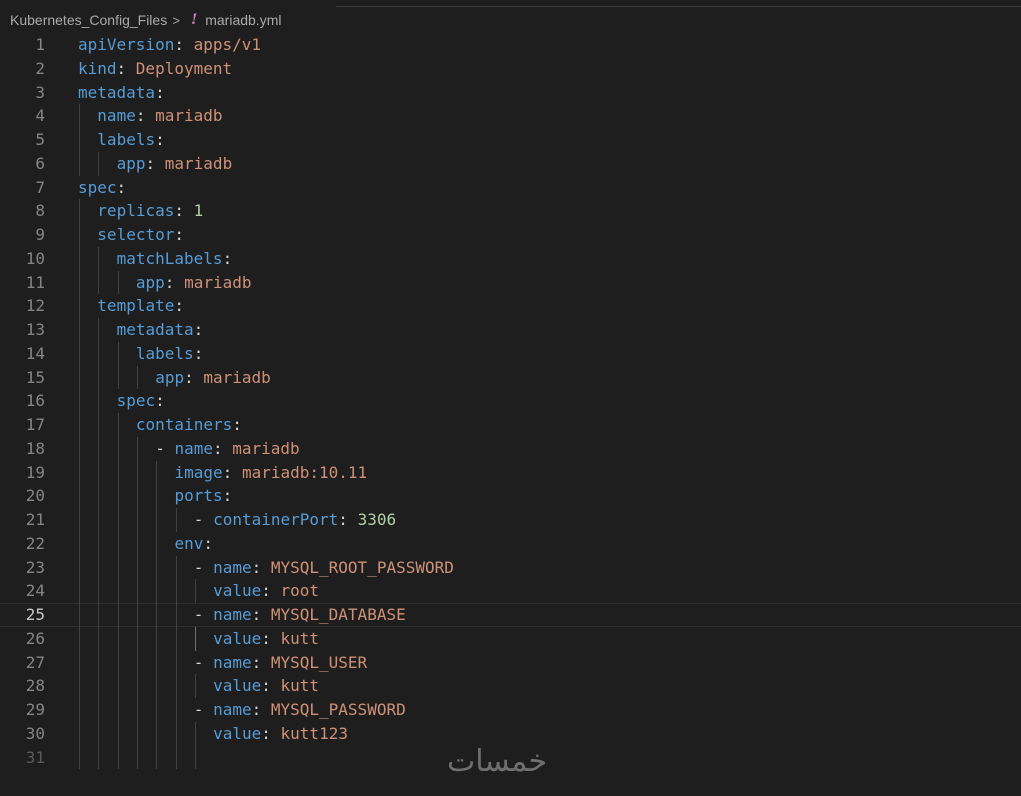  What do you see at coordinates (35, 686) in the screenshot?
I see `line-number: 28` at bounding box center [35, 686].